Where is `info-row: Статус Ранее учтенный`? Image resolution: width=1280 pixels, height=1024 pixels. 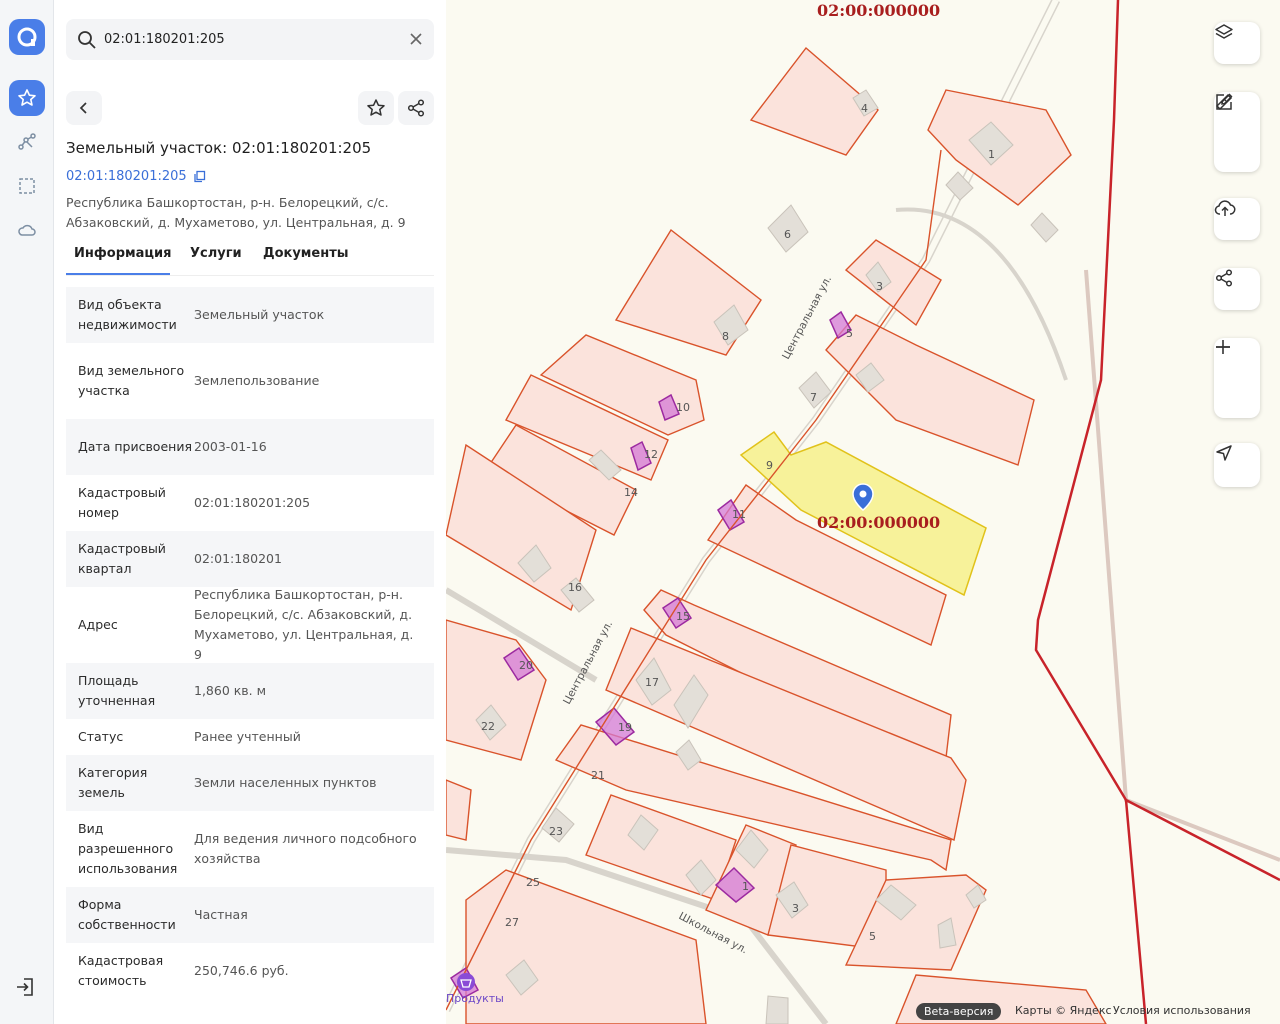 info-row: Статус Ранее учтенный is located at coordinates (250, 737).